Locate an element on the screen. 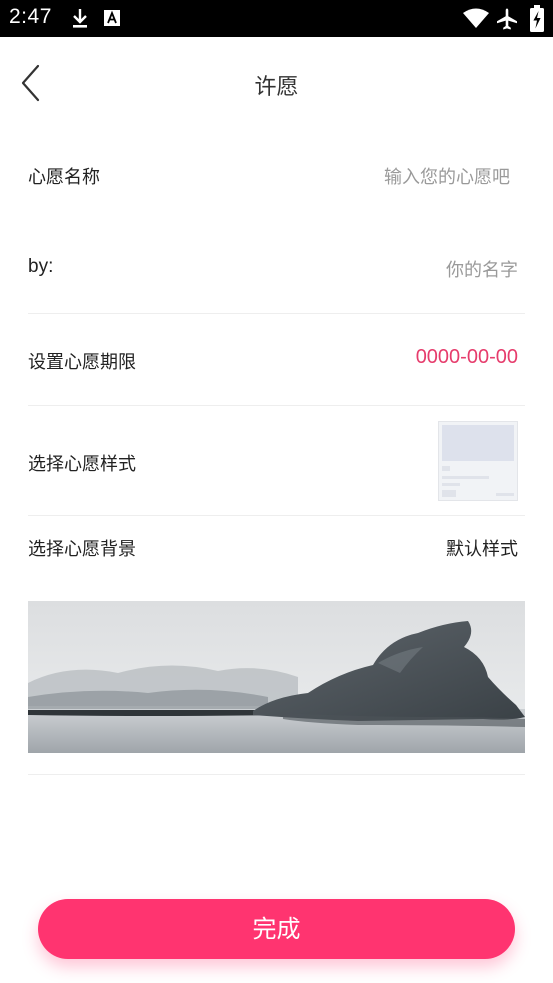  status-time: 2:47 is located at coordinates (30, 16).